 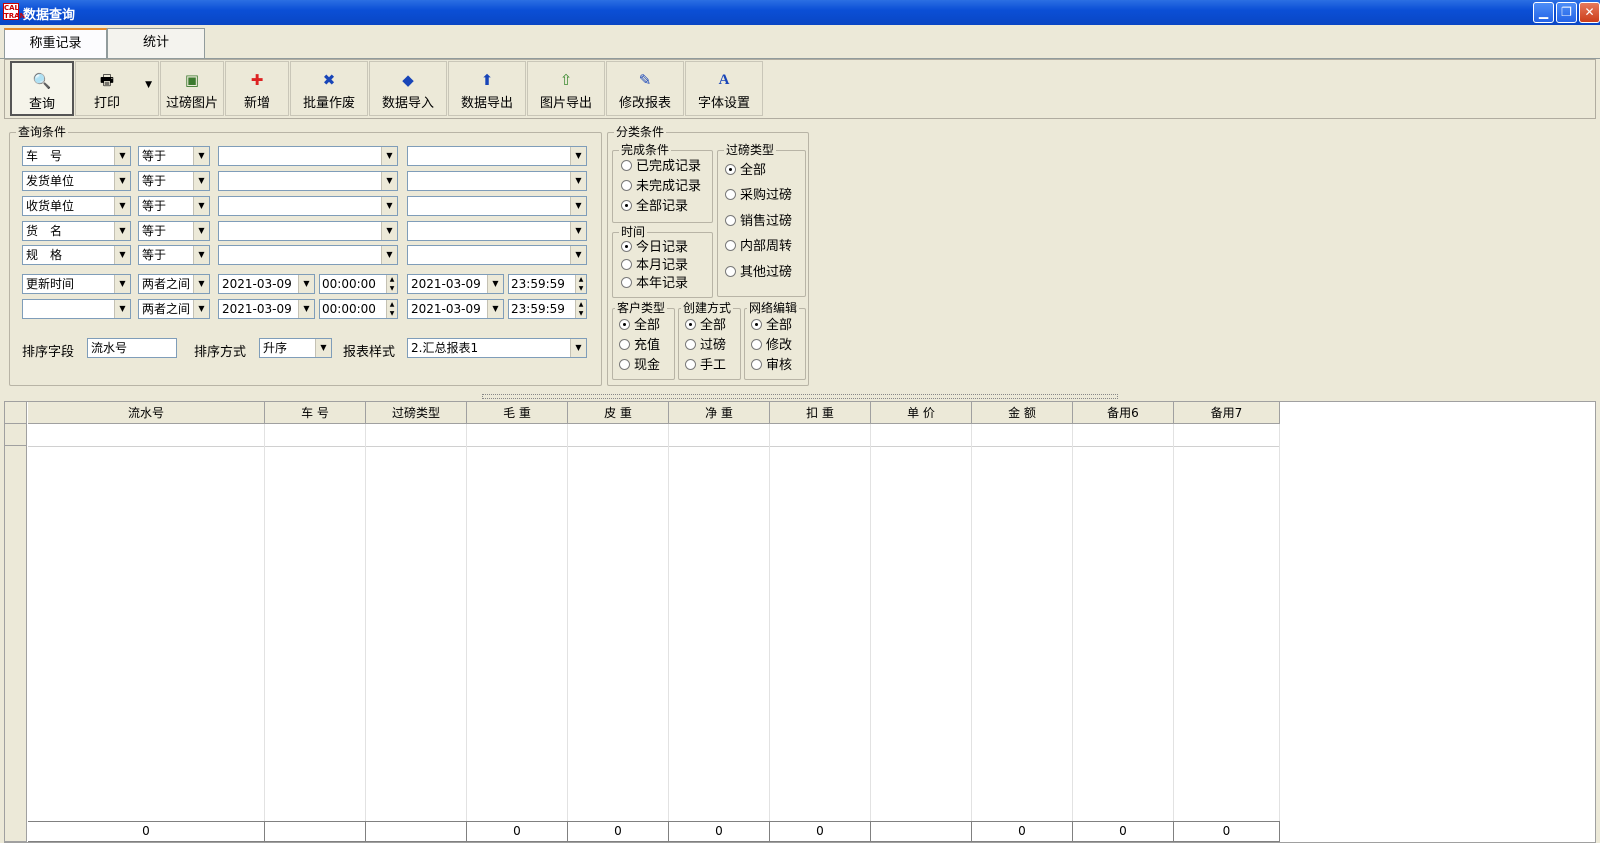 What do you see at coordinates (132, 348) in the screenshot?
I see `sort-field-input: 流水号` at bounding box center [132, 348].